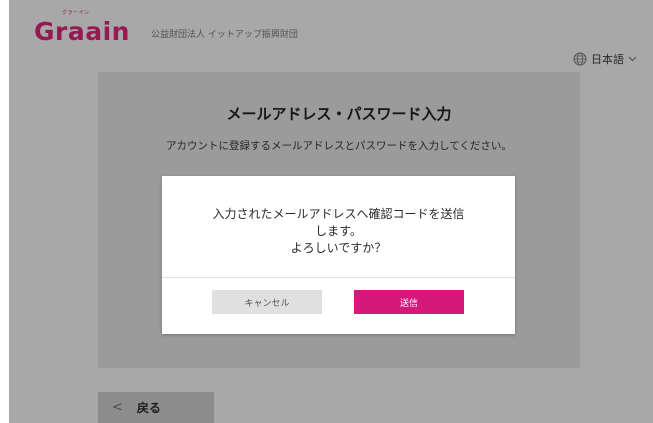 This screenshot has width=653, height=423. Describe the element at coordinates (267, 302) in the screenshot. I see `cancel-button: キャンセル` at that location.